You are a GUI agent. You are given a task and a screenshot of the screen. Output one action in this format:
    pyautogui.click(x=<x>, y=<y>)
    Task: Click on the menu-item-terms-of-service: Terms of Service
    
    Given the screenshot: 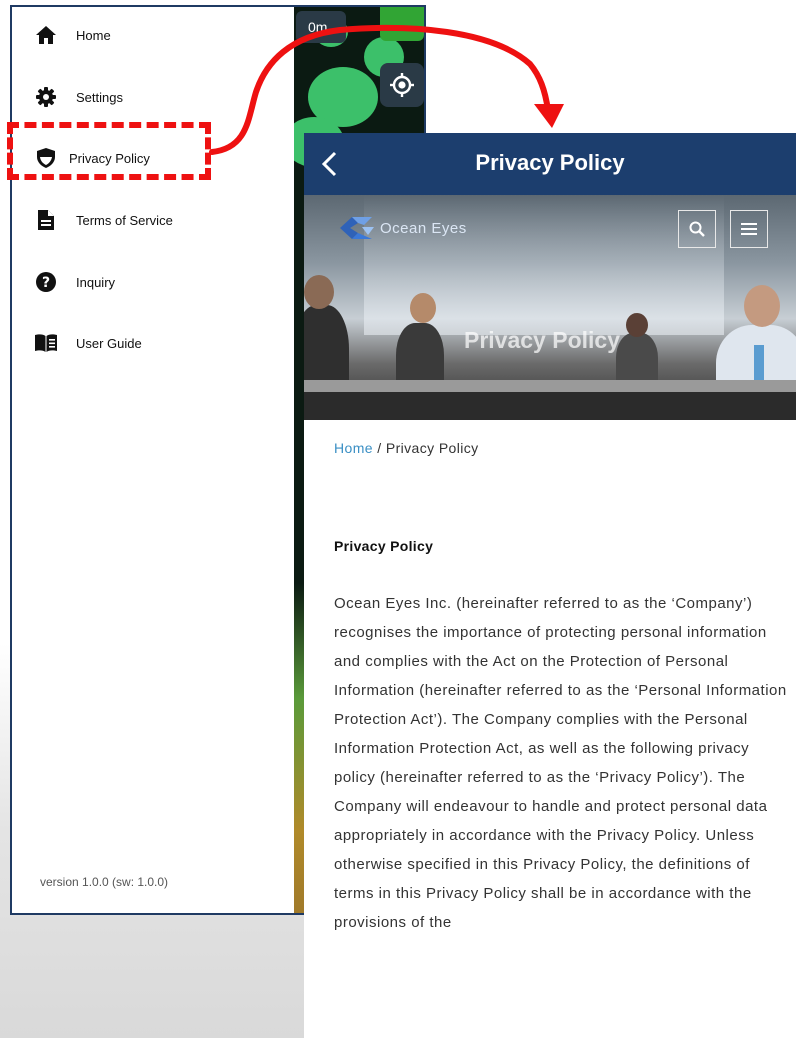 What is the action you would take?
    pyautogui.click(x=153, y=220)
    